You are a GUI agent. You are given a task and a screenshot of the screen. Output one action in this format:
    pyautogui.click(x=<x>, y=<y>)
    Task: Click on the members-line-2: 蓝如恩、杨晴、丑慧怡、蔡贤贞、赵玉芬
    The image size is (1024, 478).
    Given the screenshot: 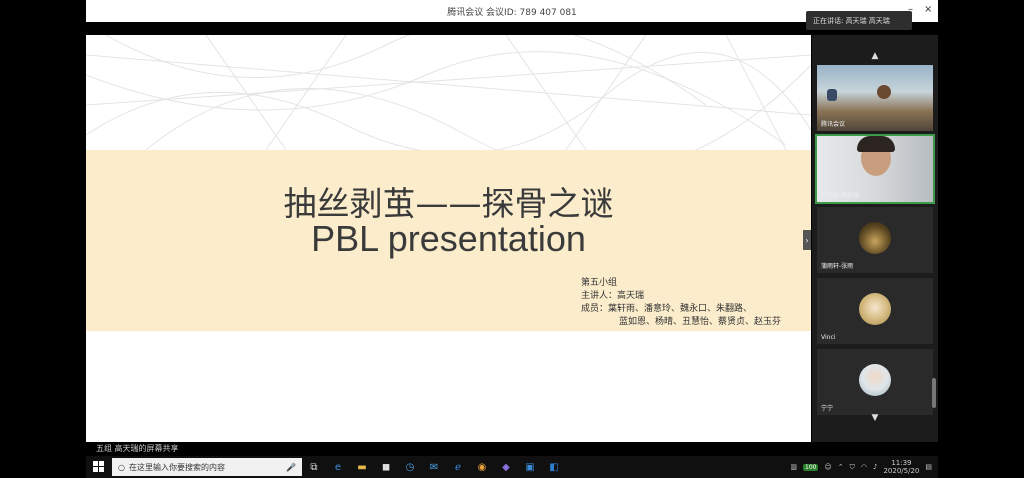 What is the action you would take?
    pyautogui.click(x=700, y=322)
    